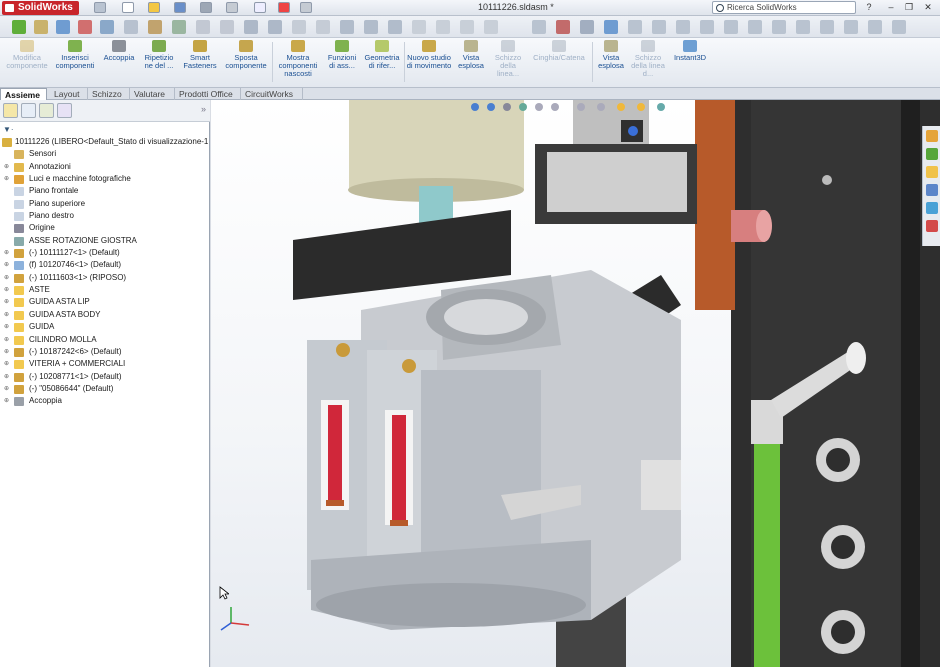 This screenshot has height=667, width=940. I want to click on tab-assieme: Assieme, so click(23, 94).